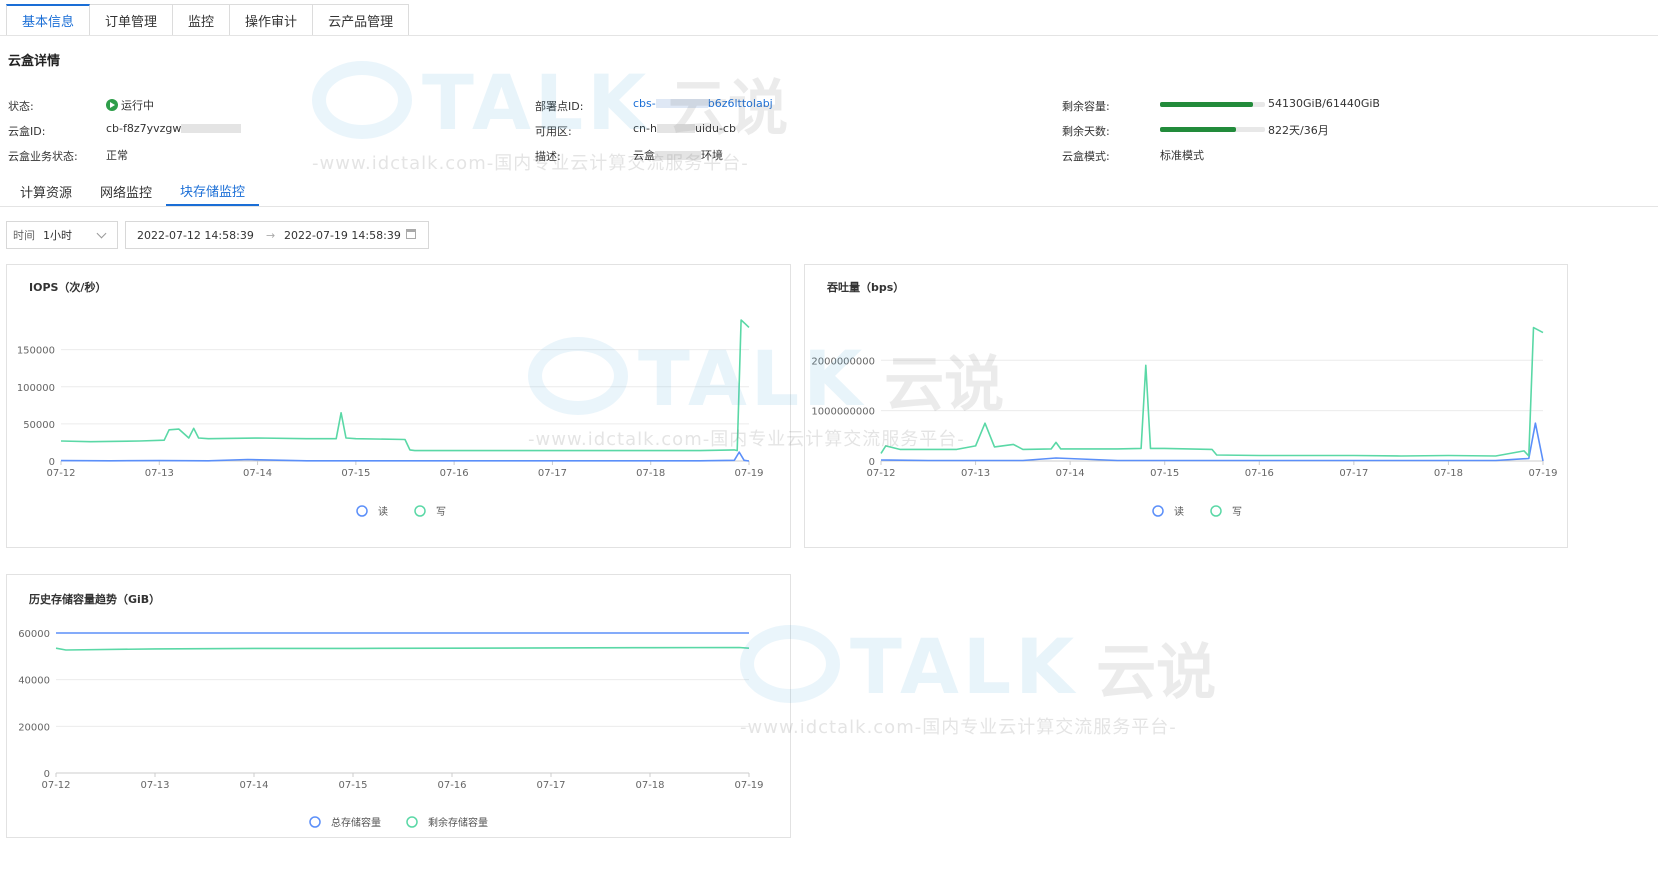  Describe the element at coordinates (362, 100) in the screenshot. I see `watermark-logo` at that location.